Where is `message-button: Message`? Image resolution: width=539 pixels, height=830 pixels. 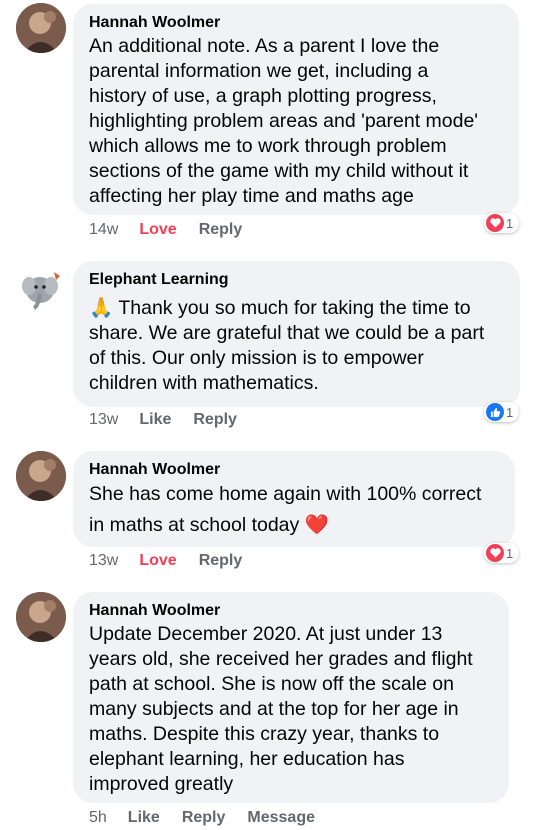
message-button: Message is located at coordinates (281, 818).